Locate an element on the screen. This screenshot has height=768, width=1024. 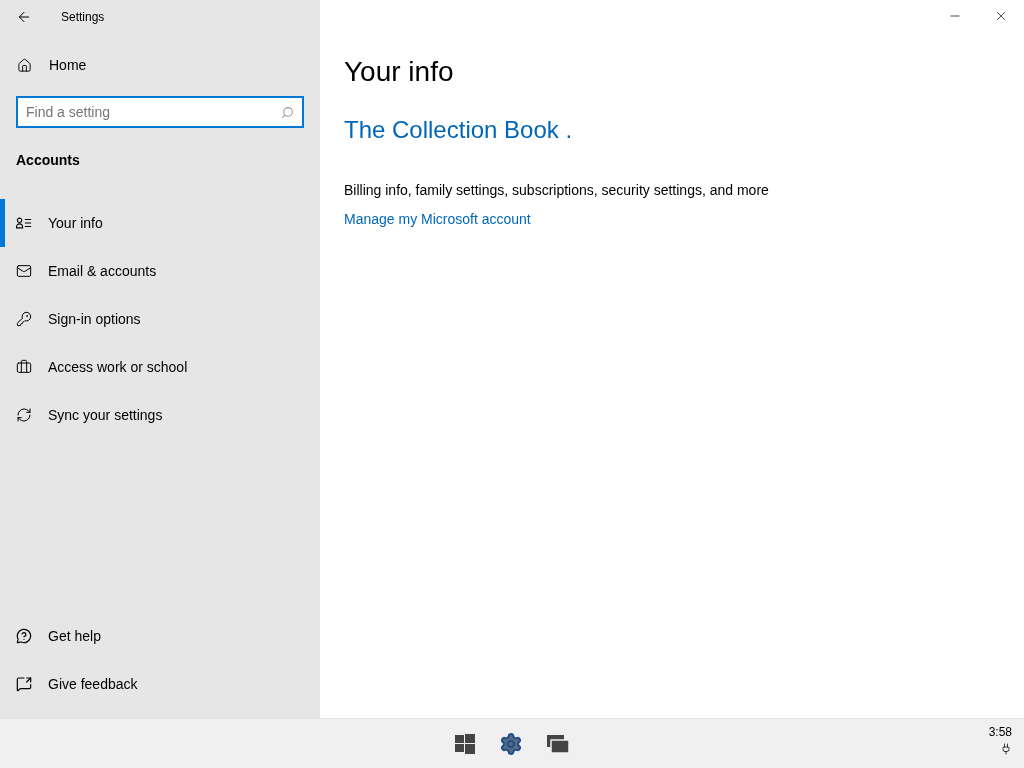
plug-icon is located at coordinates (1006, 749).